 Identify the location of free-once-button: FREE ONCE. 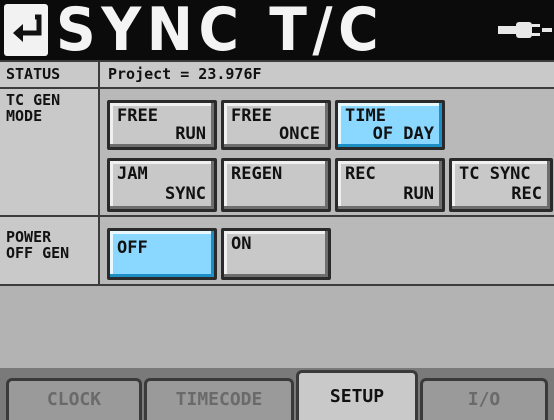
(276, 125).